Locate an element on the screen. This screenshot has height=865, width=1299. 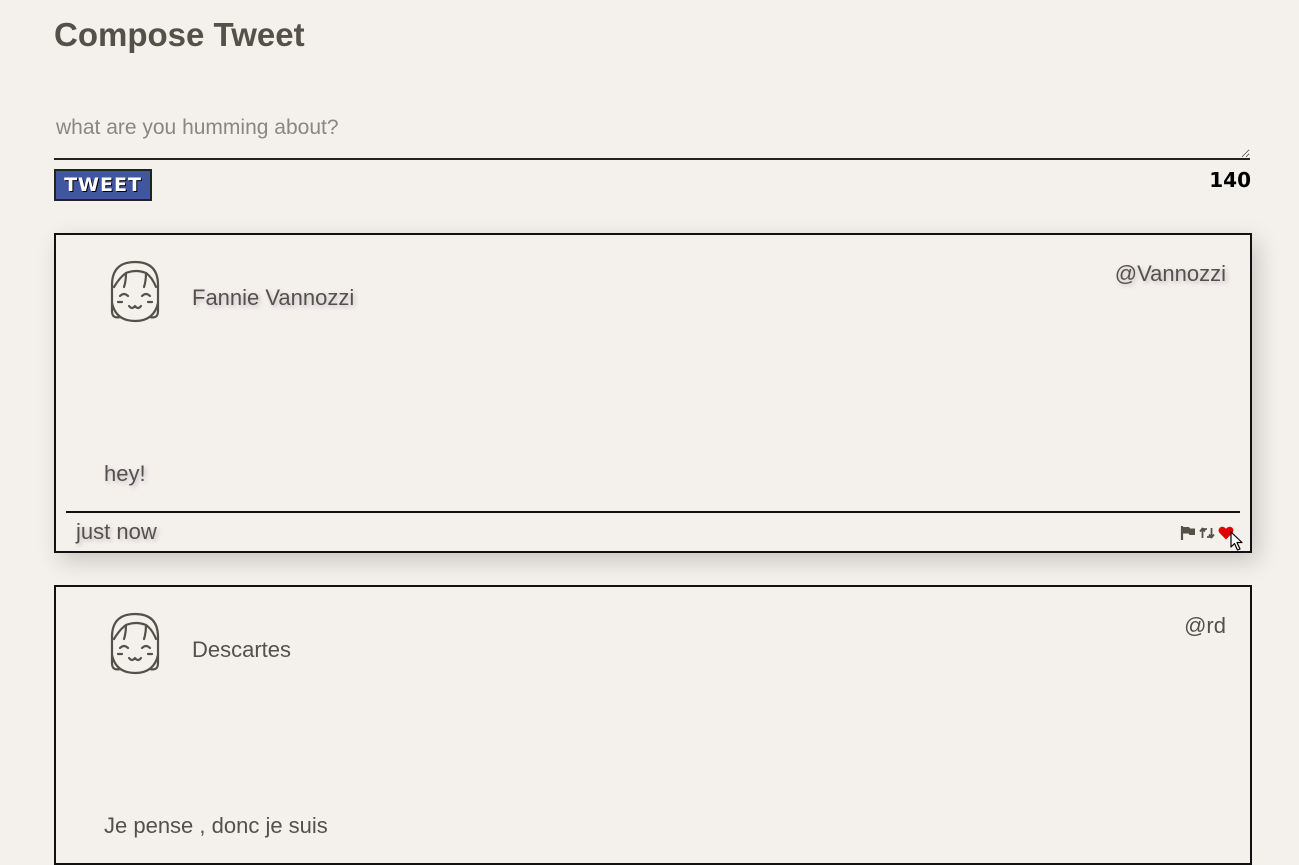
tweet-button: TWEET is located at coordinates (103, 185).